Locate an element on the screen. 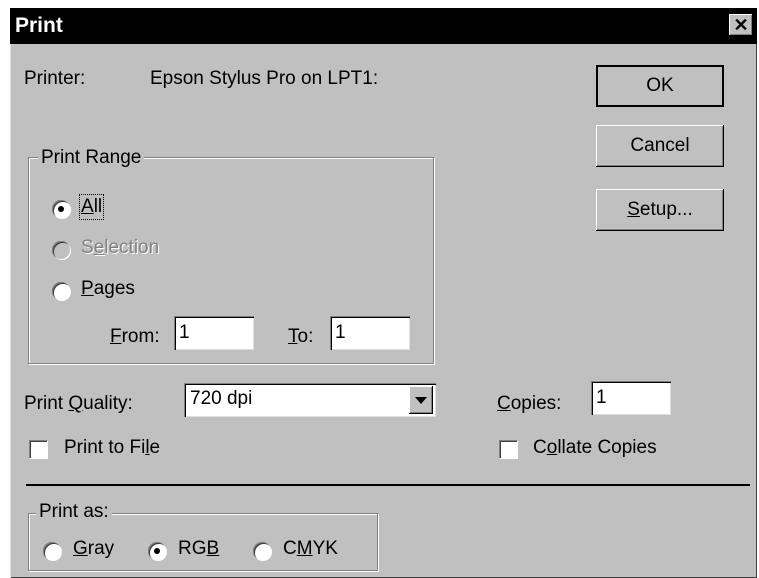 The width and height of the screenshot is (759, 578). radio-gray-label: Gray is located at coordinates (93, 549).